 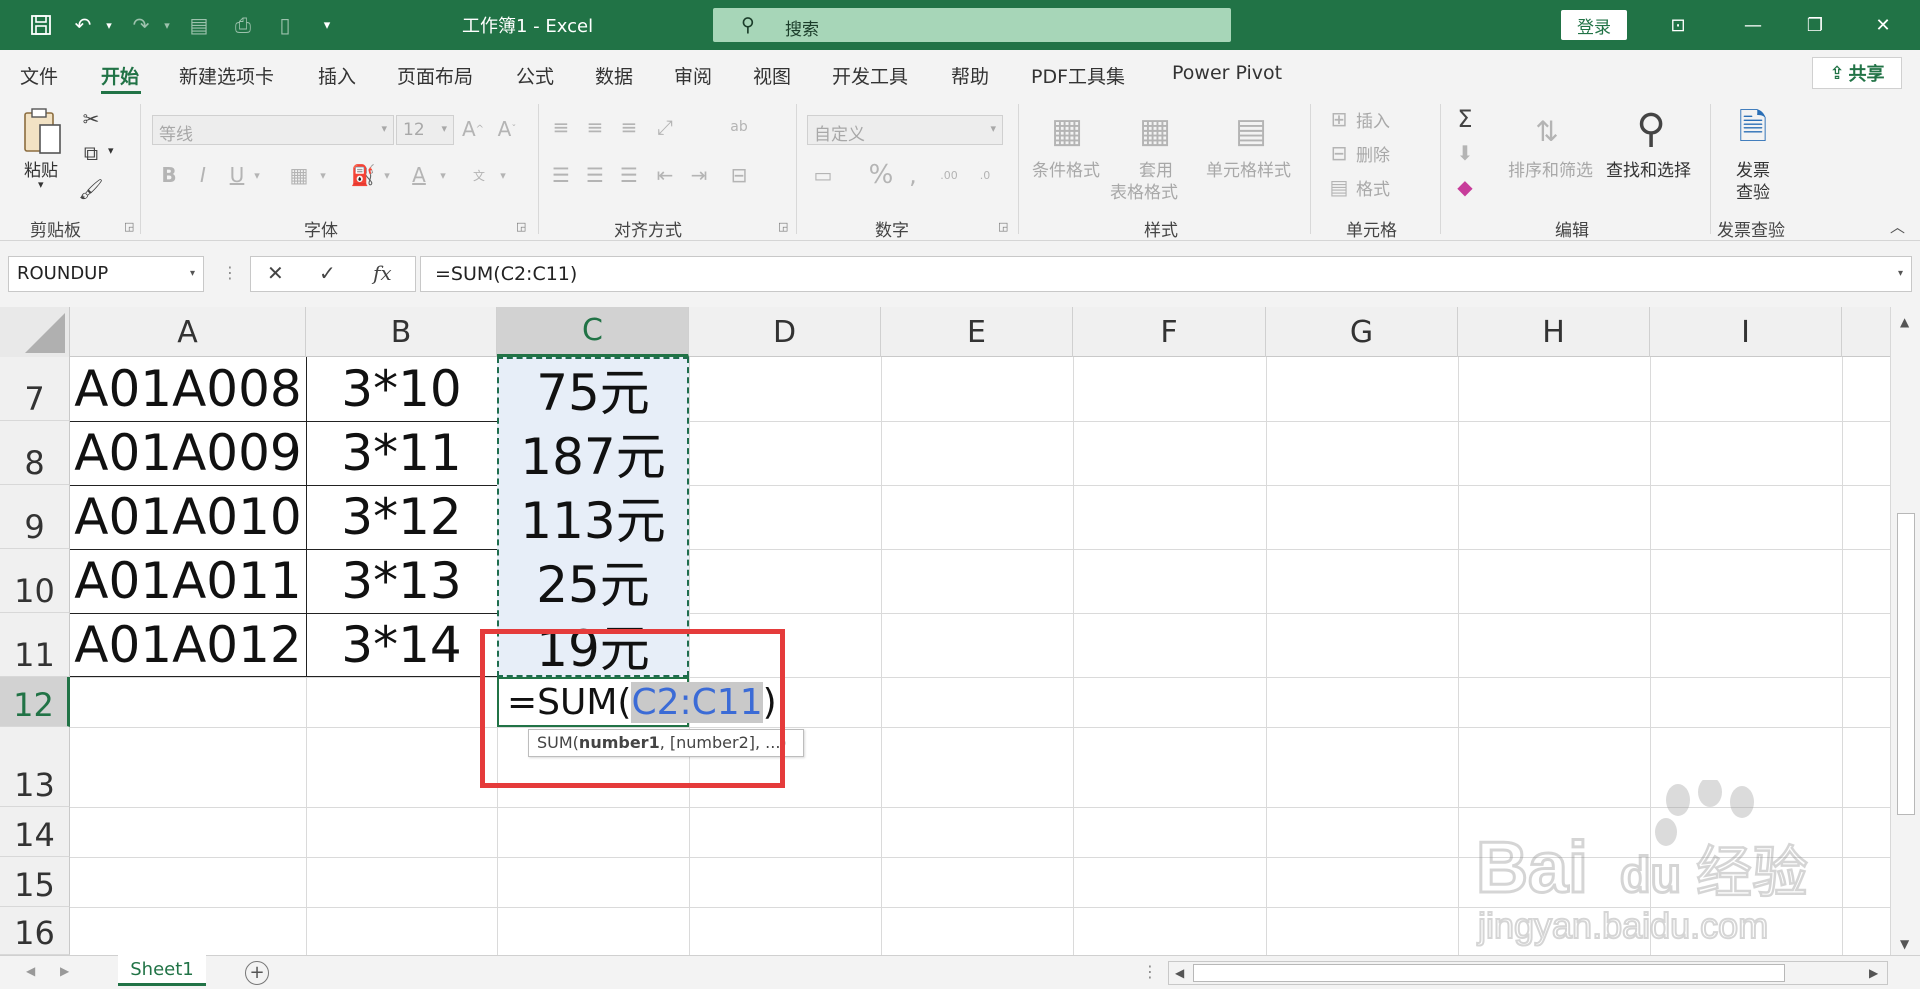 I want to click on column-header-h: H, so click(x=1554, y=332).